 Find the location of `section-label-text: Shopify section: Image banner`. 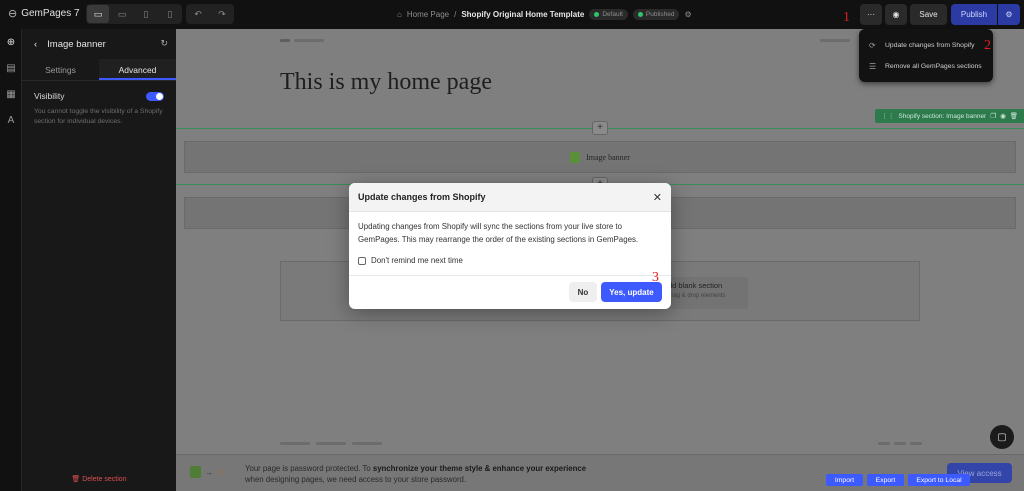

section-label-text: Shopify section: Image banner is located at coordinates (942, 116).